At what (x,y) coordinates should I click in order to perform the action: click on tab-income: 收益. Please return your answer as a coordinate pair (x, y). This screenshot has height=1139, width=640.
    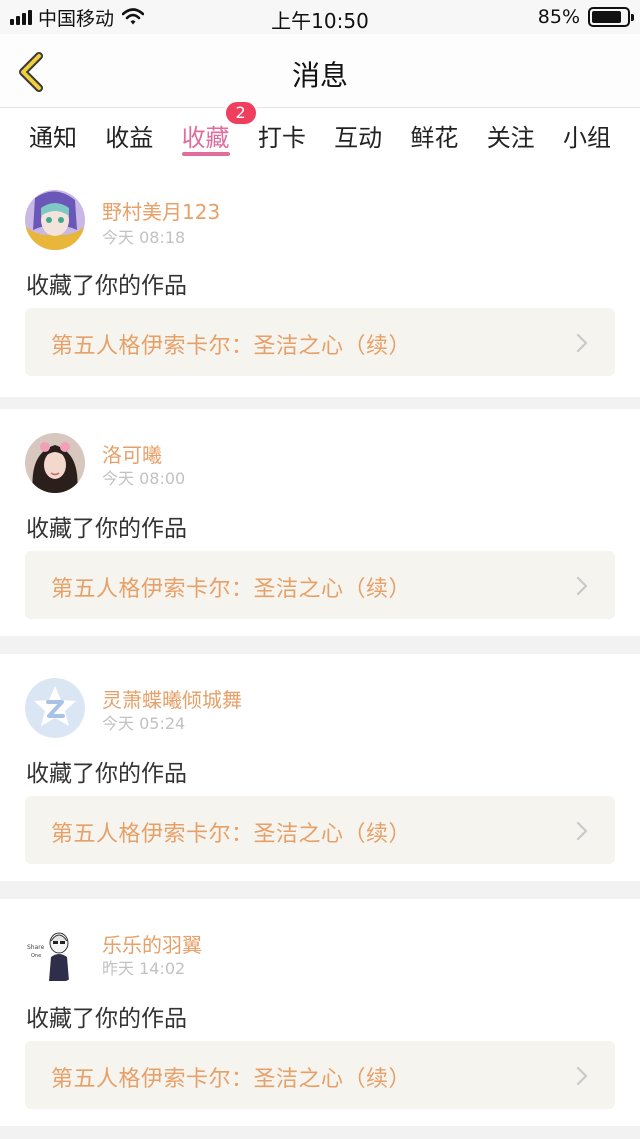
    Looking at the image, I should click on (129, 139).